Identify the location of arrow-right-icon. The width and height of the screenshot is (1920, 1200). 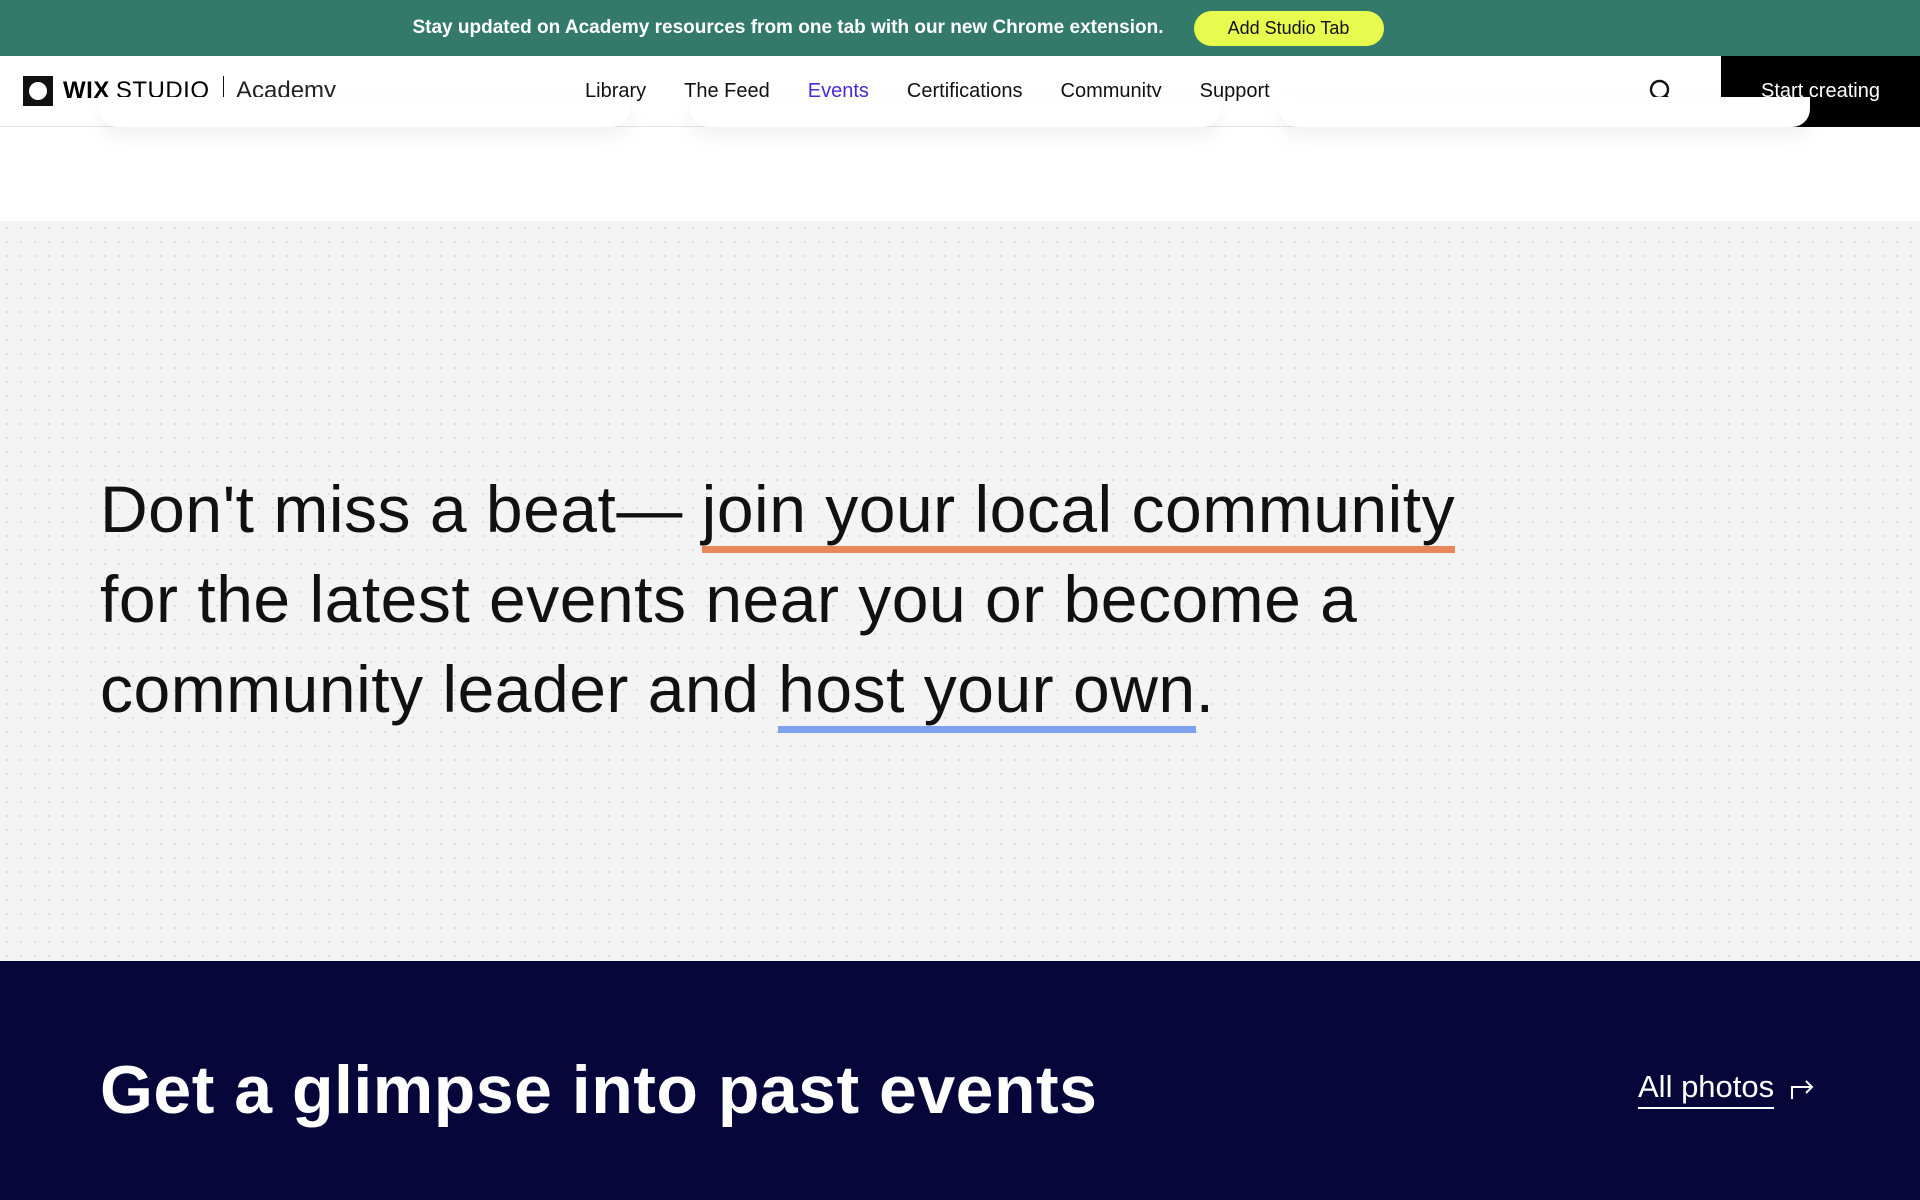
(1802, 1089).